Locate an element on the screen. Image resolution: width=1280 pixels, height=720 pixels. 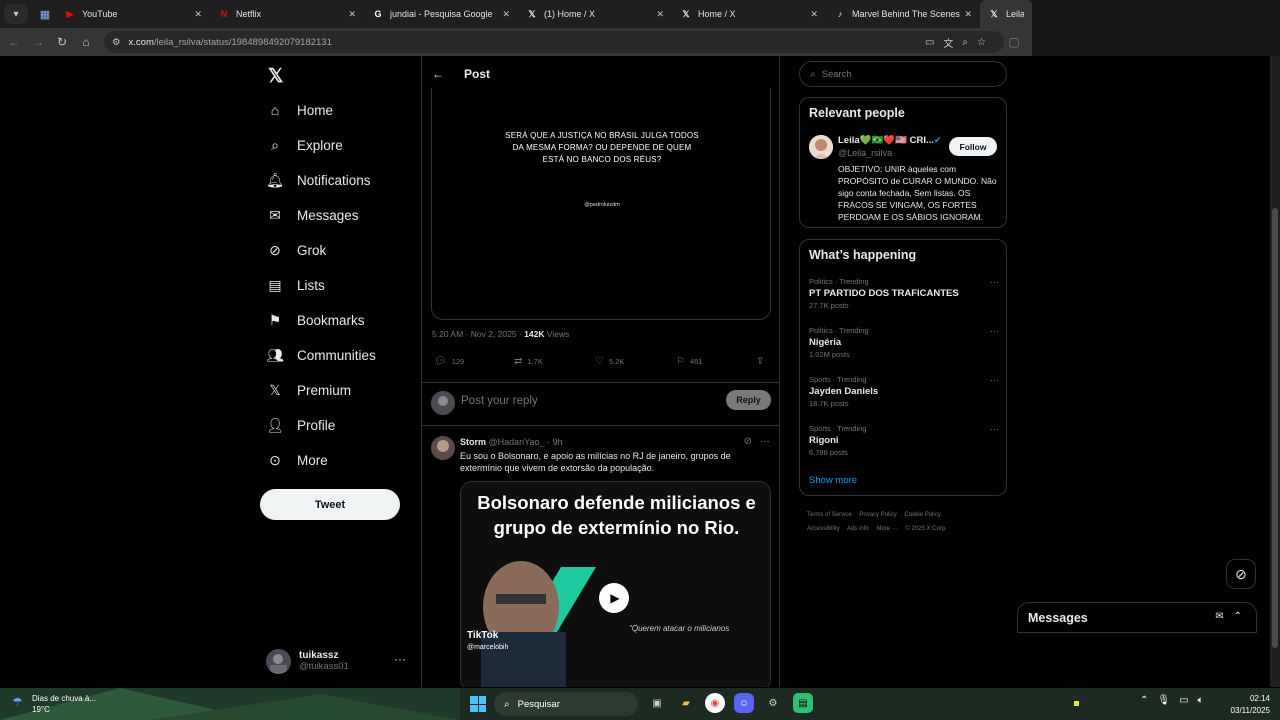
nav-item-messages: ✉ Messages is located at coordinates (312, 215).